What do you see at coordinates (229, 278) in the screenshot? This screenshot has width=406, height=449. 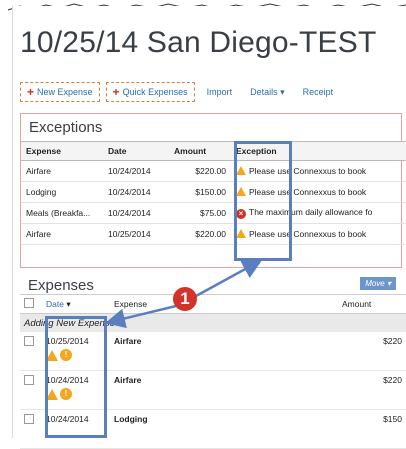 I see `arrow-to-exceptions` at bounding box center [229, 278].